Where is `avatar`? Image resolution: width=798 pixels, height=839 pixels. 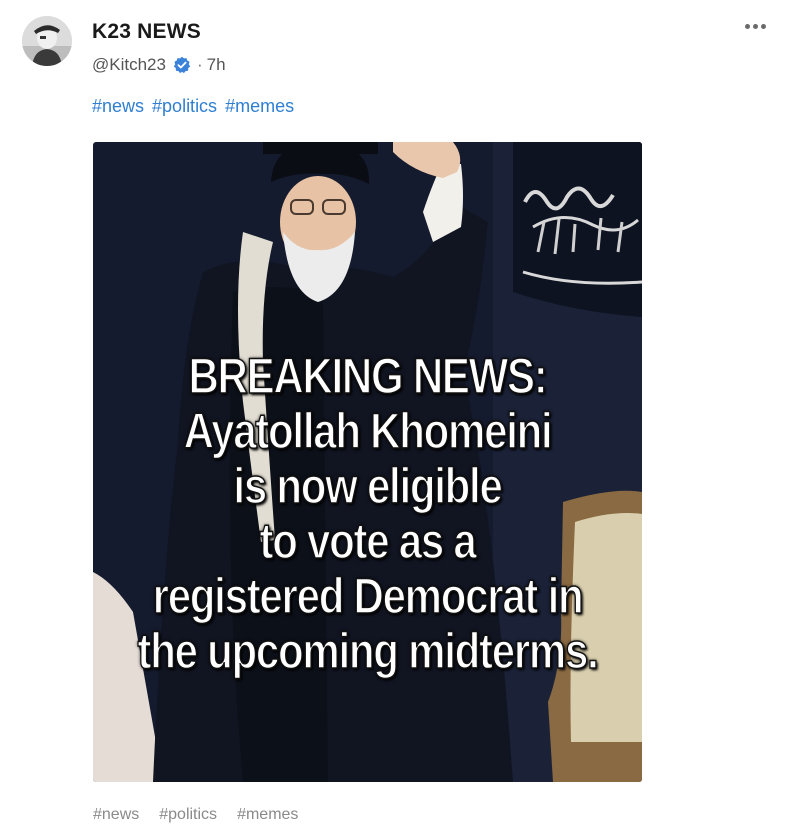 avatar is located at coordinates (47, 41).